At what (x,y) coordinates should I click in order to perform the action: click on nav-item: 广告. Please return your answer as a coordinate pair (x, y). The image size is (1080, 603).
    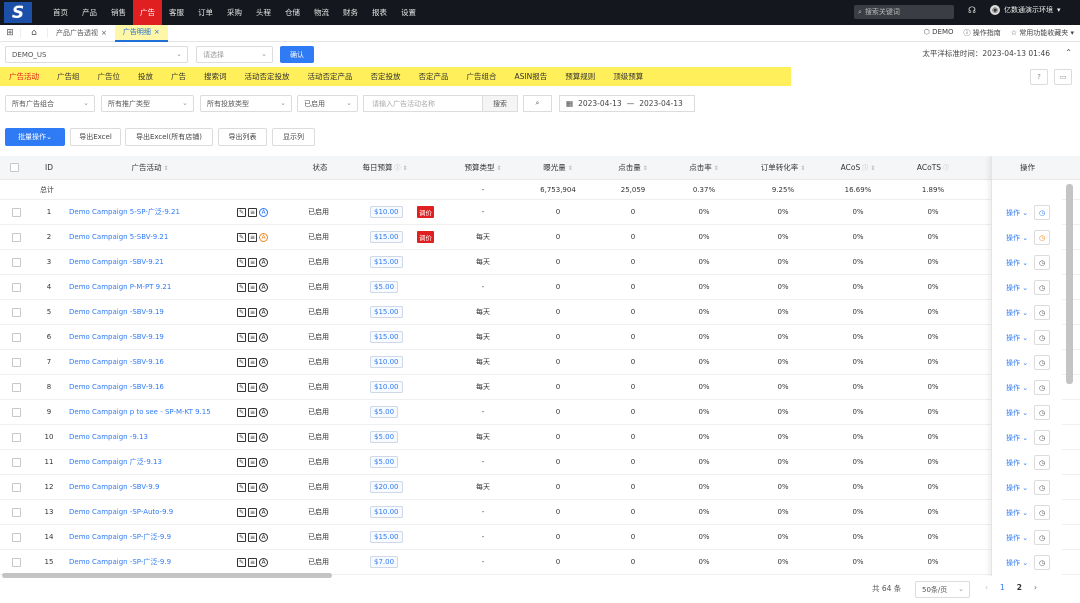
    Looking at the image, I should click on (147, 12).